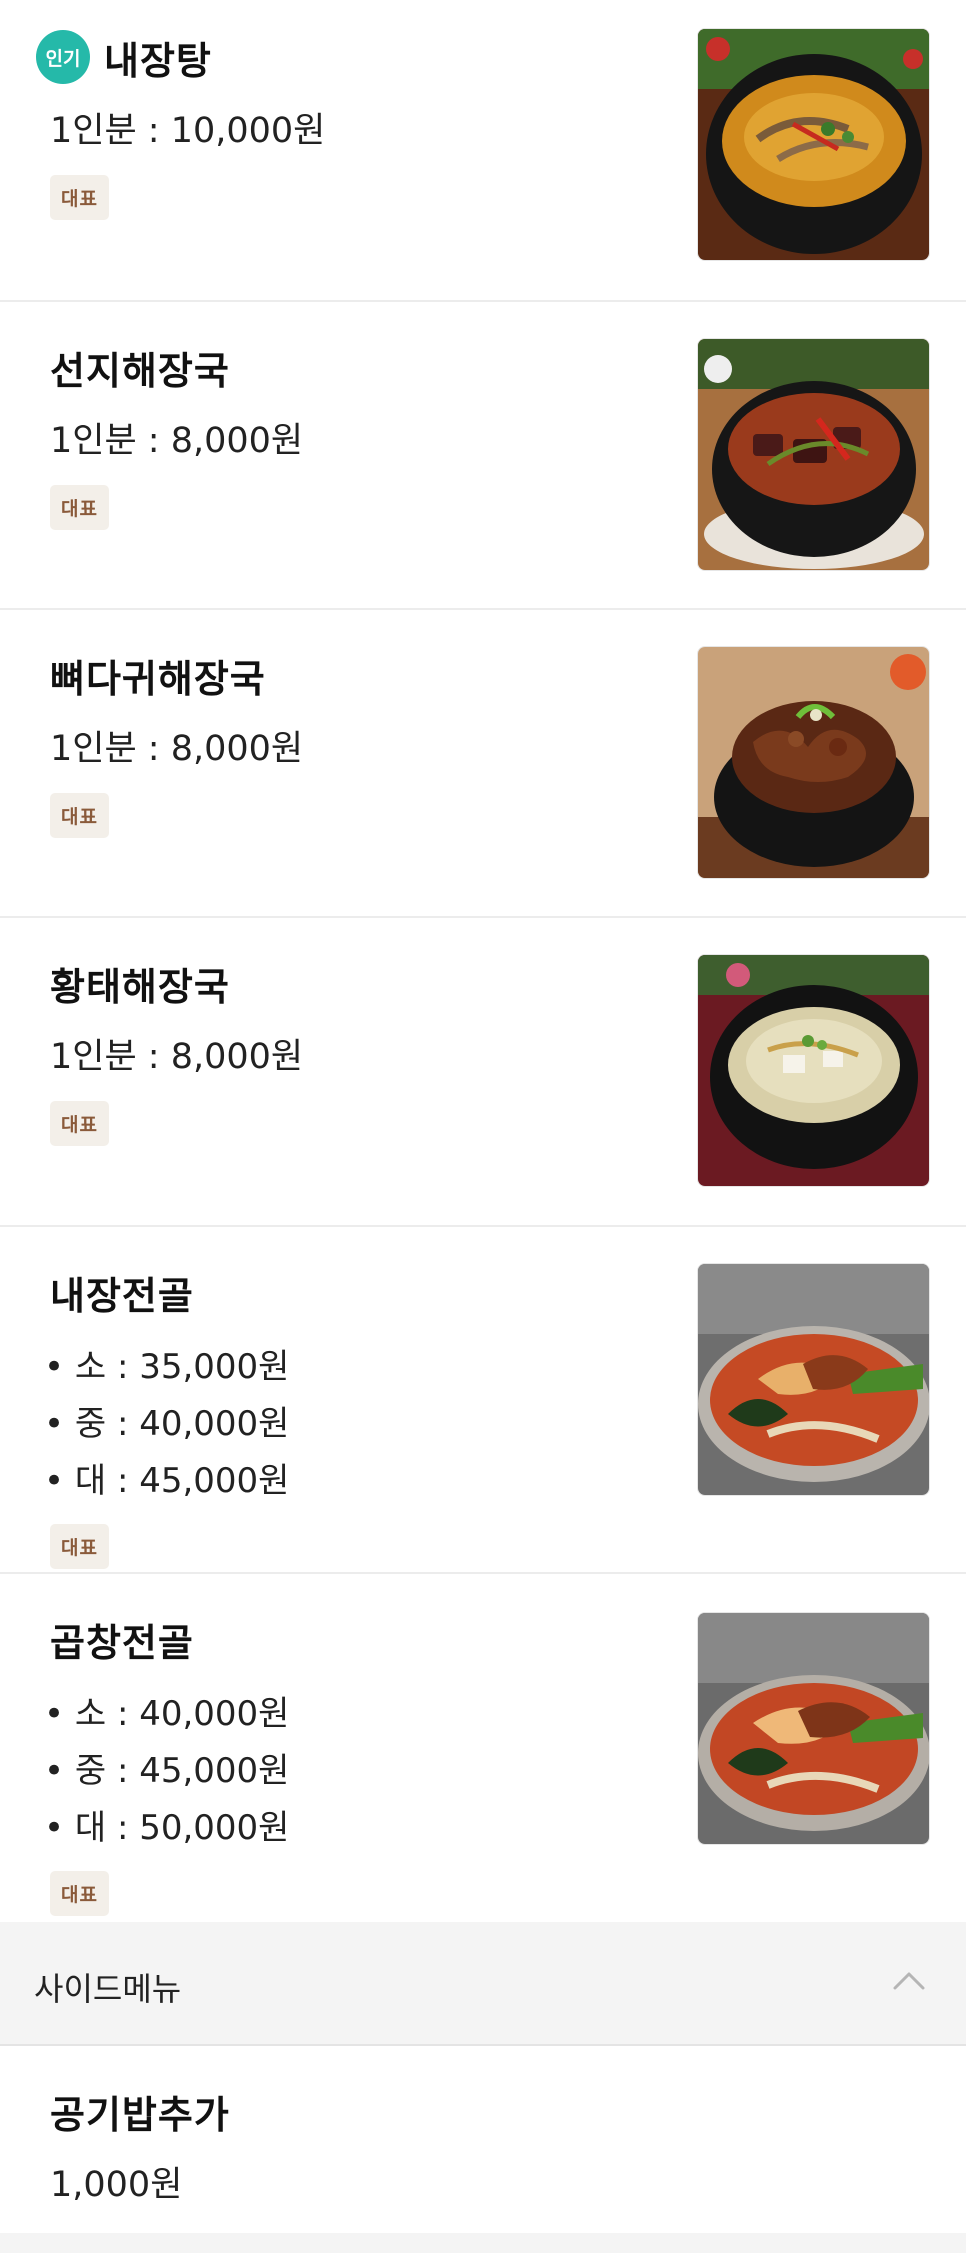 Image resolution: width=966 pixels, height=2253 pixels. I want to click on side-menu-item-price: 1,000원, so click(116, 2185).